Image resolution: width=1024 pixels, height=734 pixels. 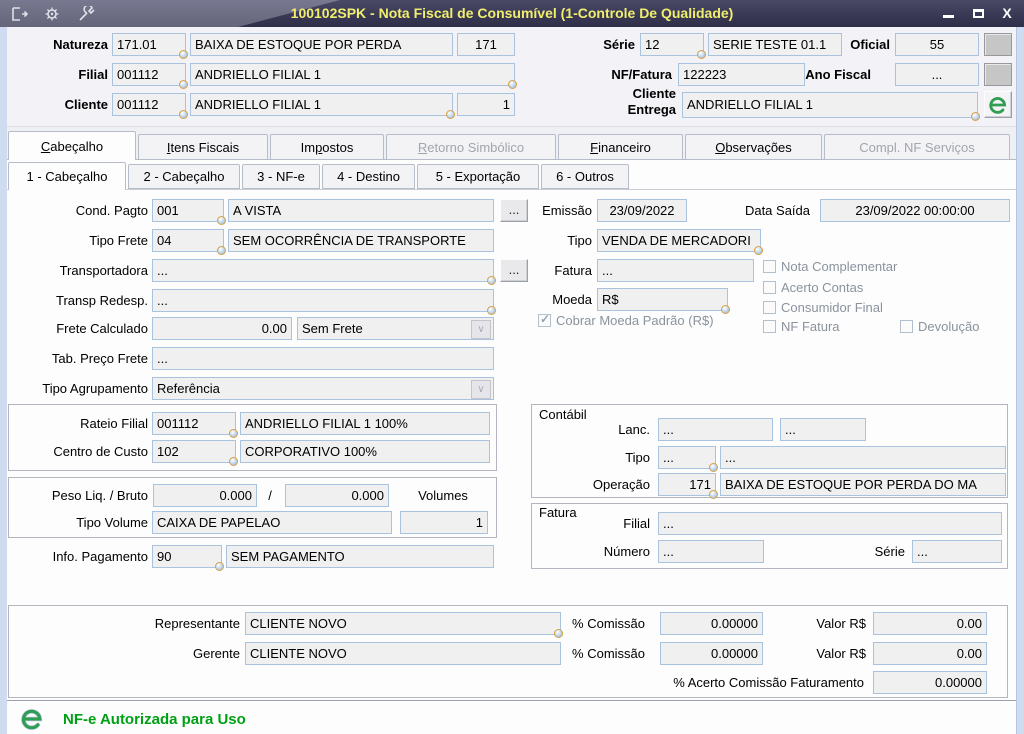 I want to click on centro-custo-desc-field: CORPORATIVO 100%, so click(x=365, y=451).